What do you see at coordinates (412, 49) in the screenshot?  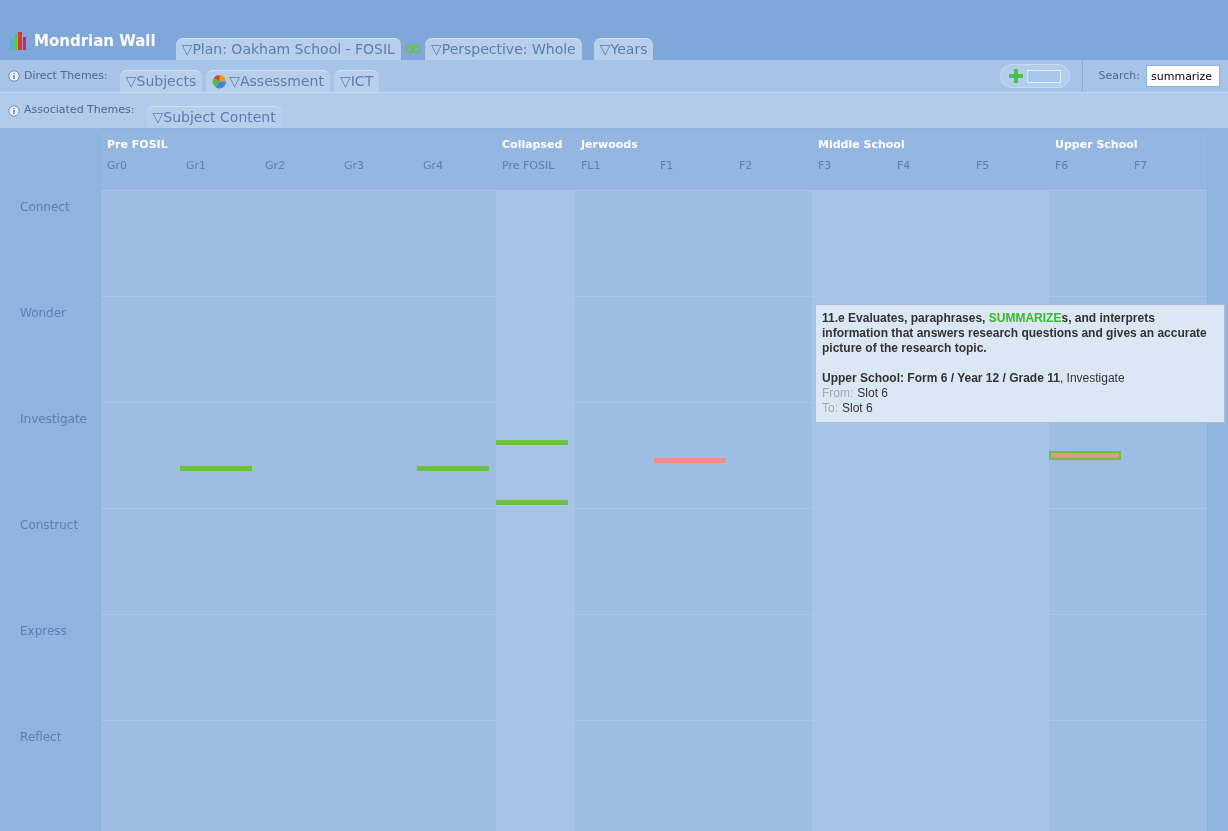 I see `link-icon` at bounding box center [412, 49].